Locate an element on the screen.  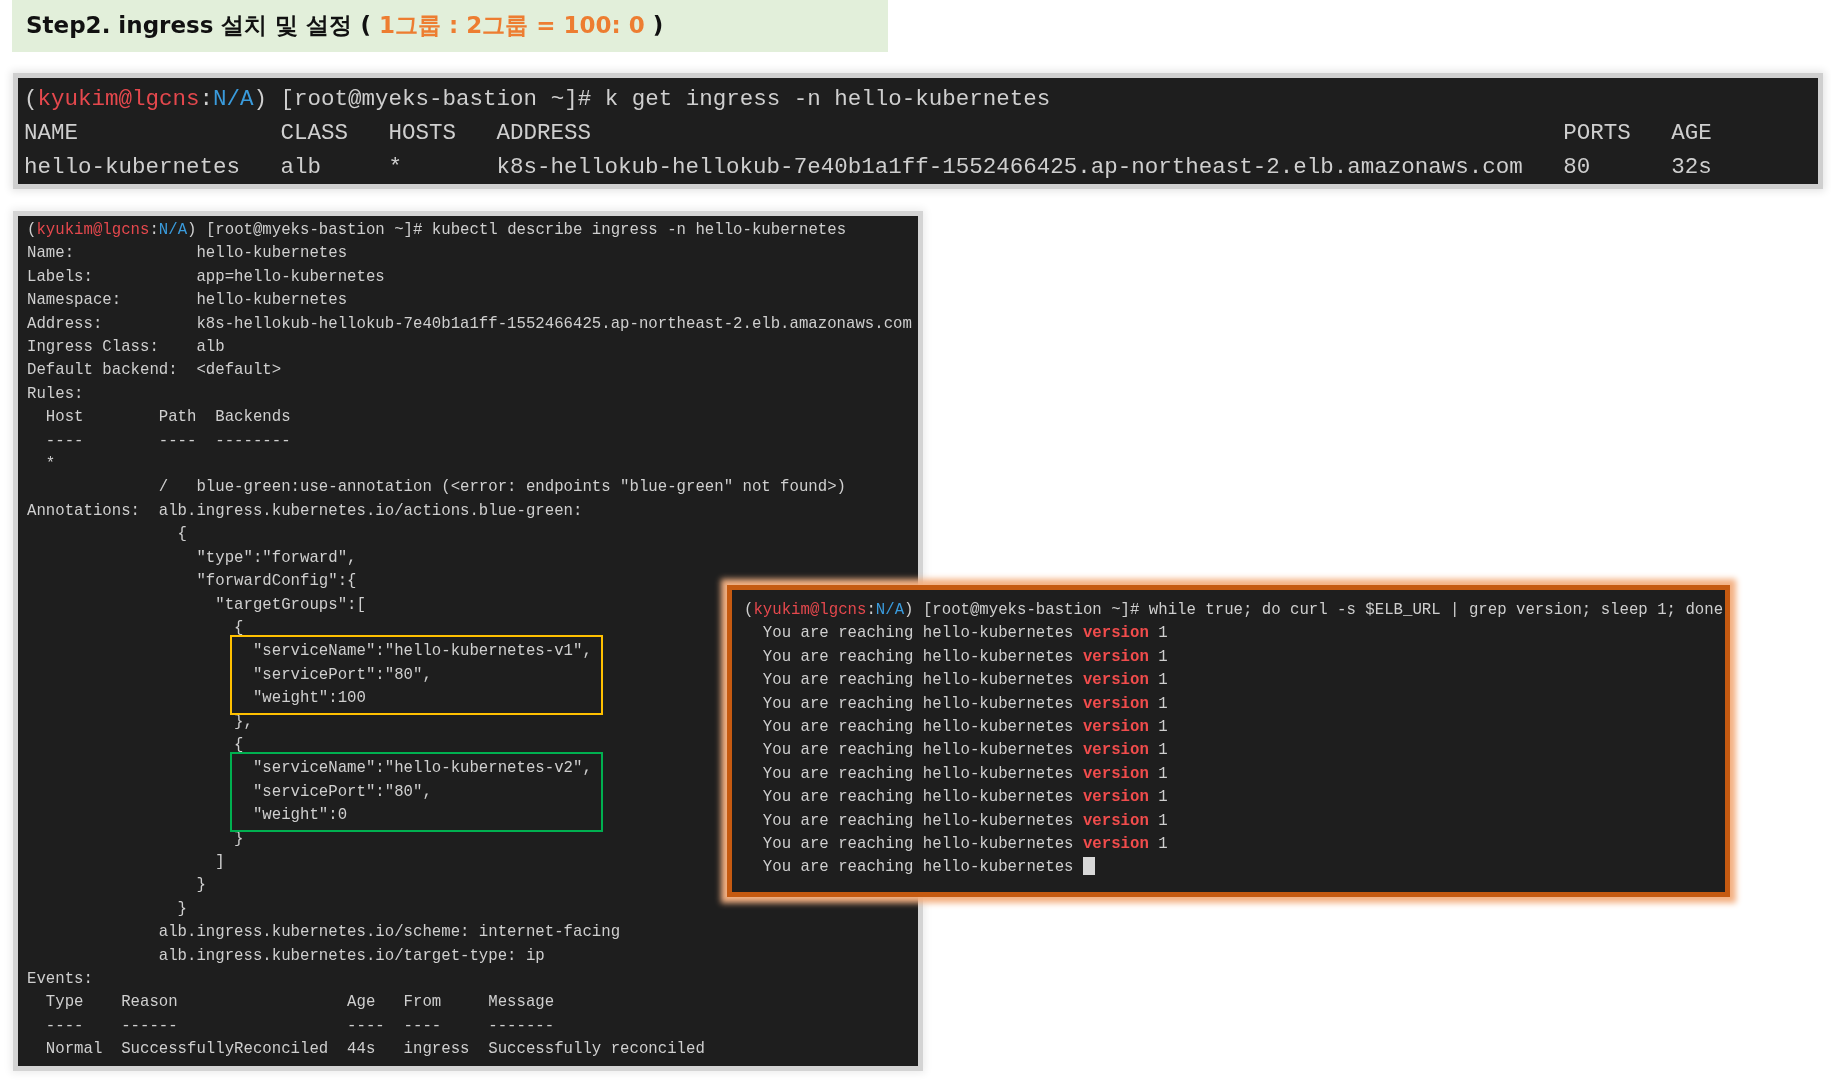
terminal-line: "weight":0 is located at coordinates (299, 816).